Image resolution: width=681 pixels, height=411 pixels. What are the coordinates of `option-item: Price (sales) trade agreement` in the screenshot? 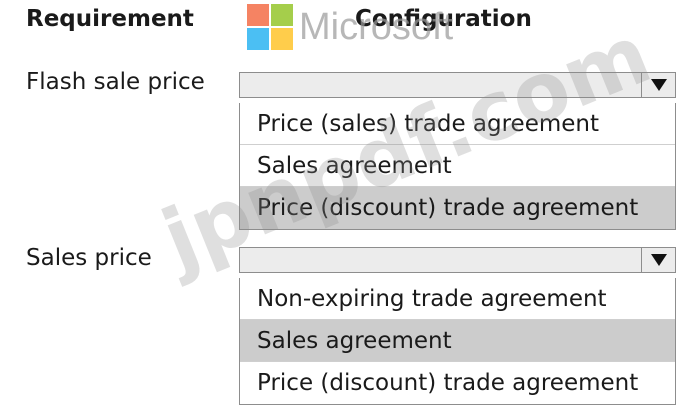 It's located at (457, 124).